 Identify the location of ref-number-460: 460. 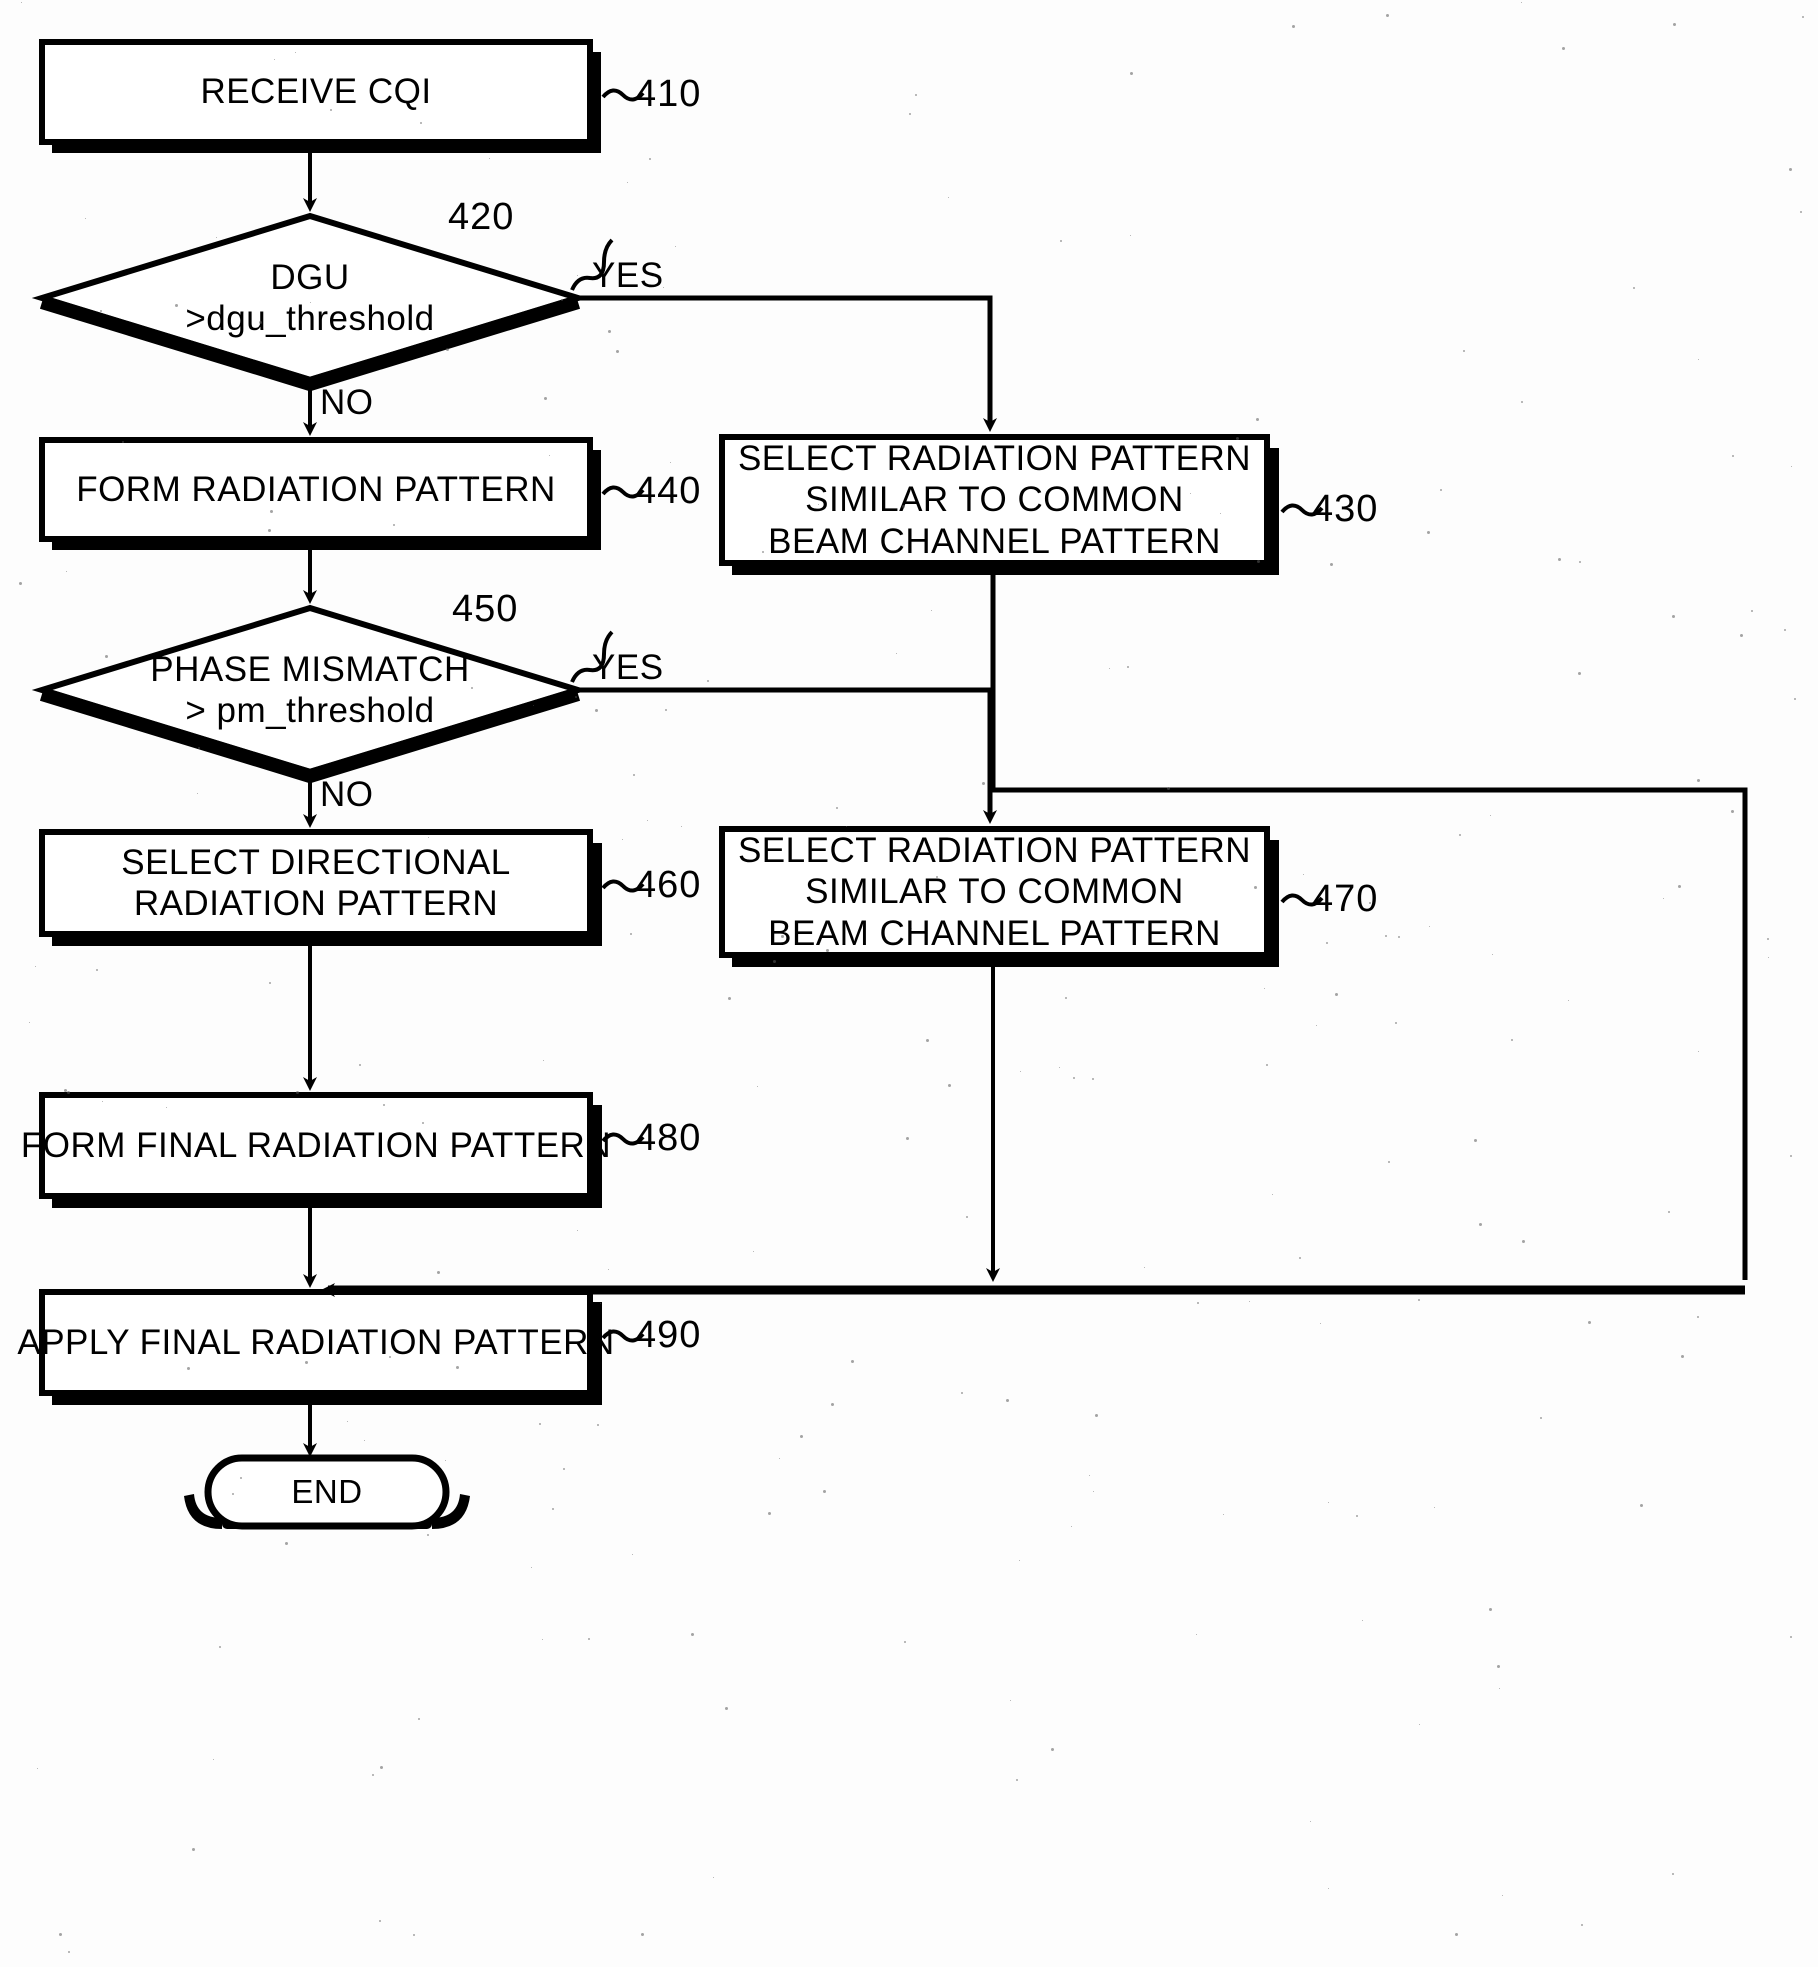
(668, 885).